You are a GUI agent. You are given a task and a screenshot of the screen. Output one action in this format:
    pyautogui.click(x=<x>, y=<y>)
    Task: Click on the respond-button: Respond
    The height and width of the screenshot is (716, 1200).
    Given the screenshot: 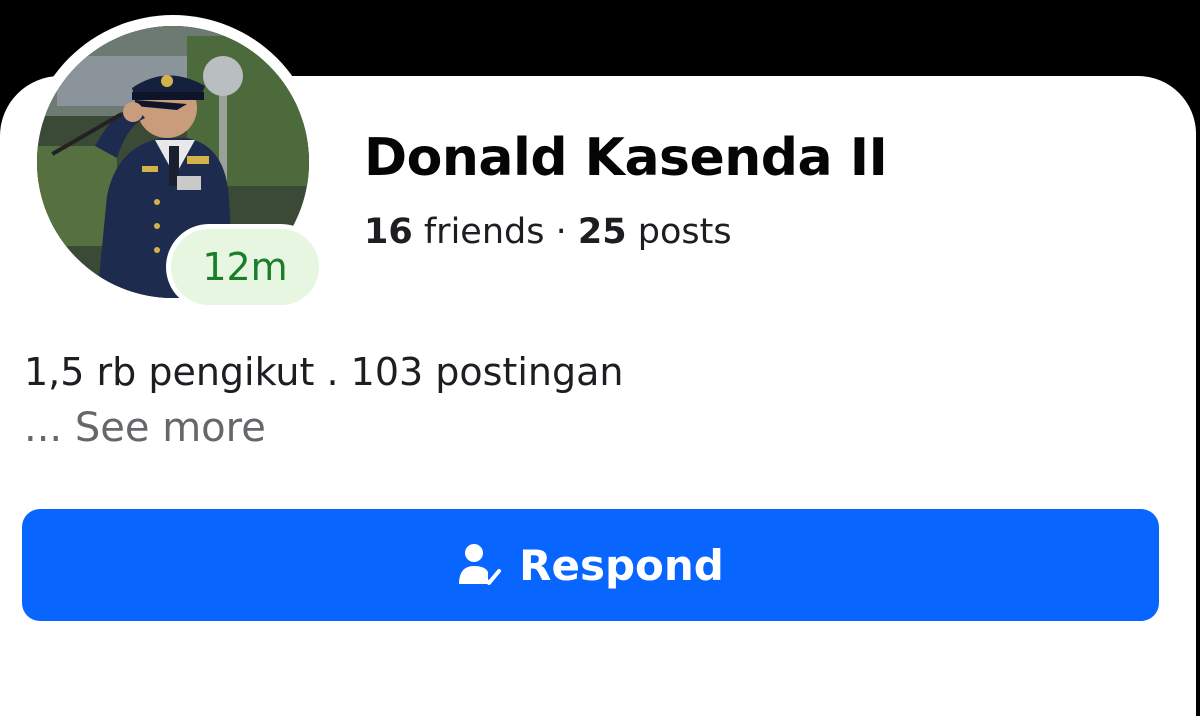 What is the action you would take?
    pyautogui.click(x=590, y=565)
    